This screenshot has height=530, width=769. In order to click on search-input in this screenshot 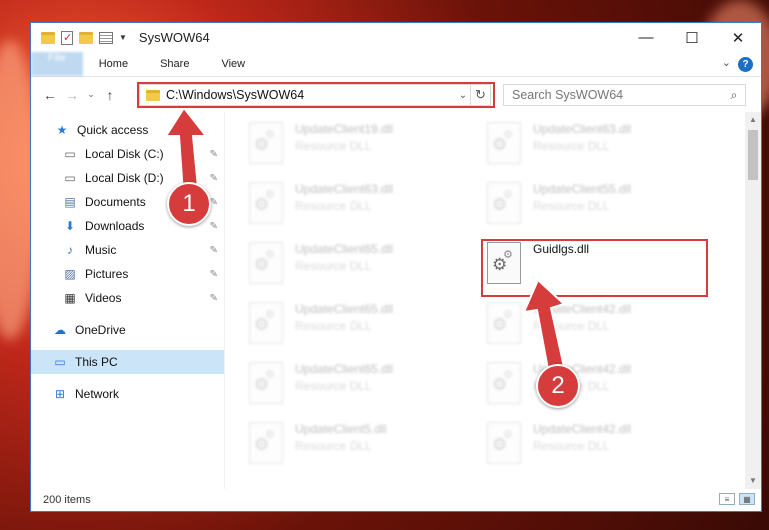, I will do `click(613, 95)`.